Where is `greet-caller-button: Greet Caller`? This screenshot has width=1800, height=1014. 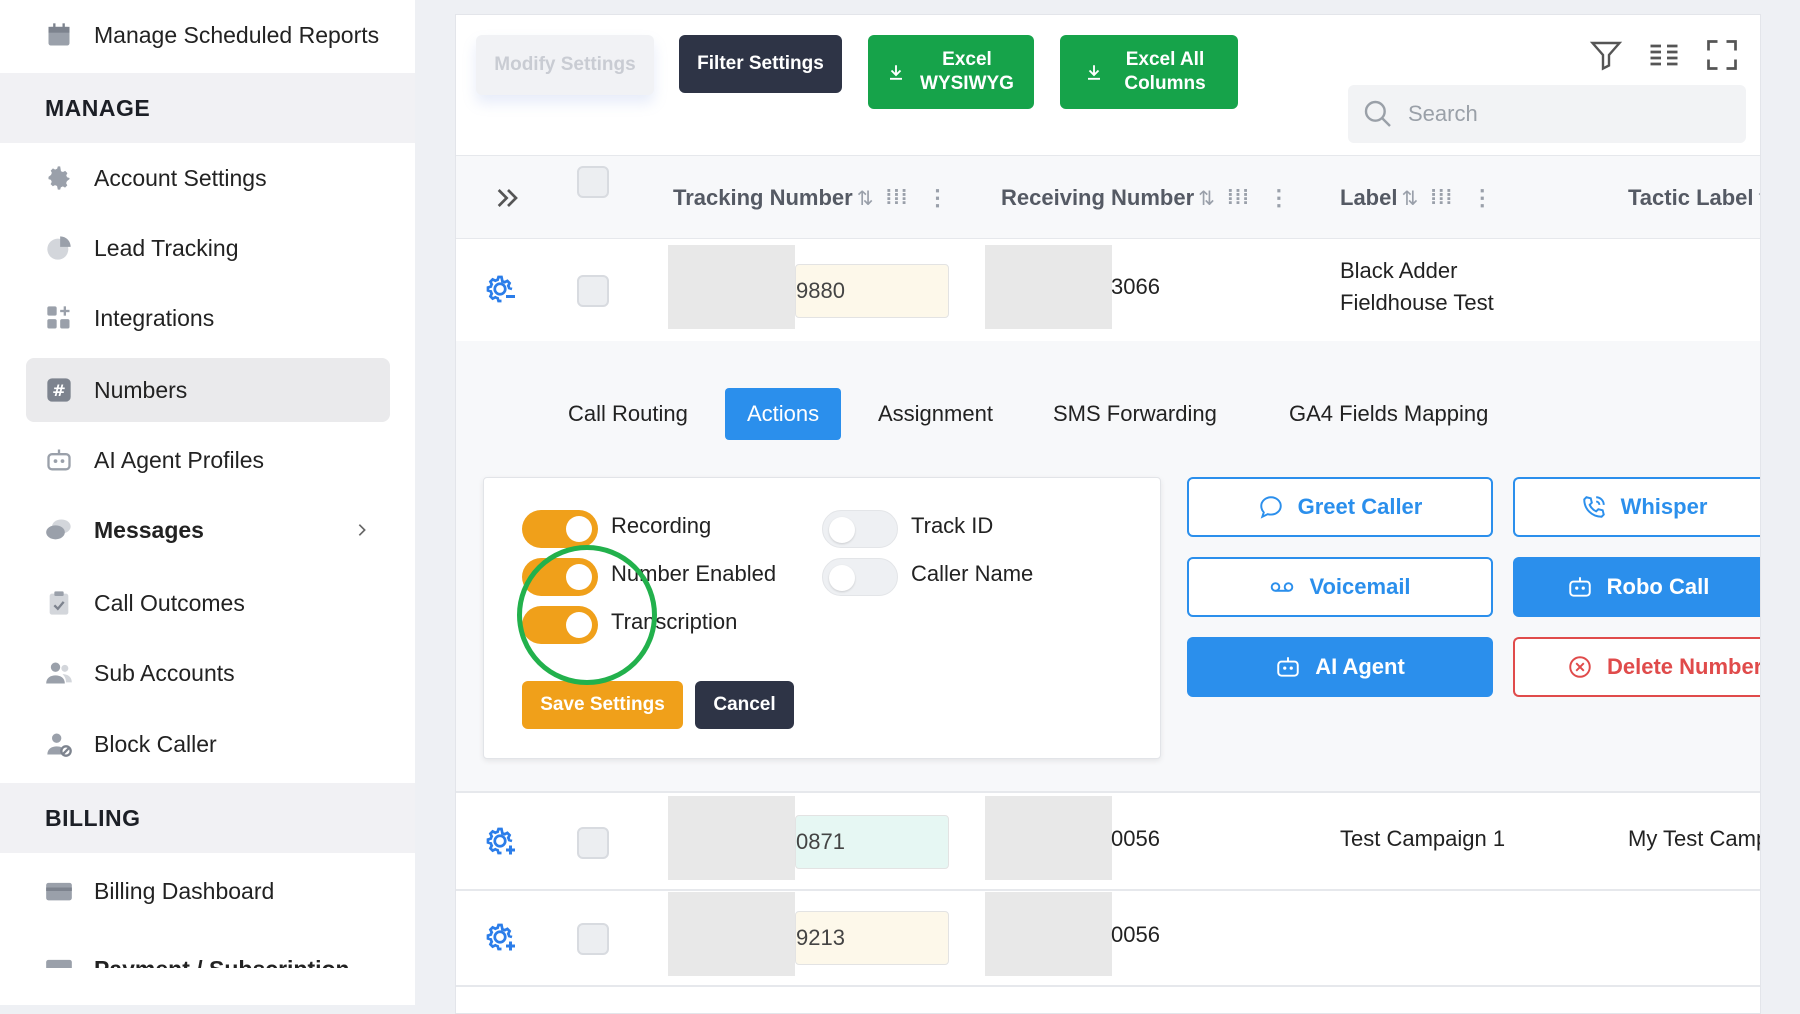 greet-caller-button: Greet Caller is located at coordinates (1340, 507).